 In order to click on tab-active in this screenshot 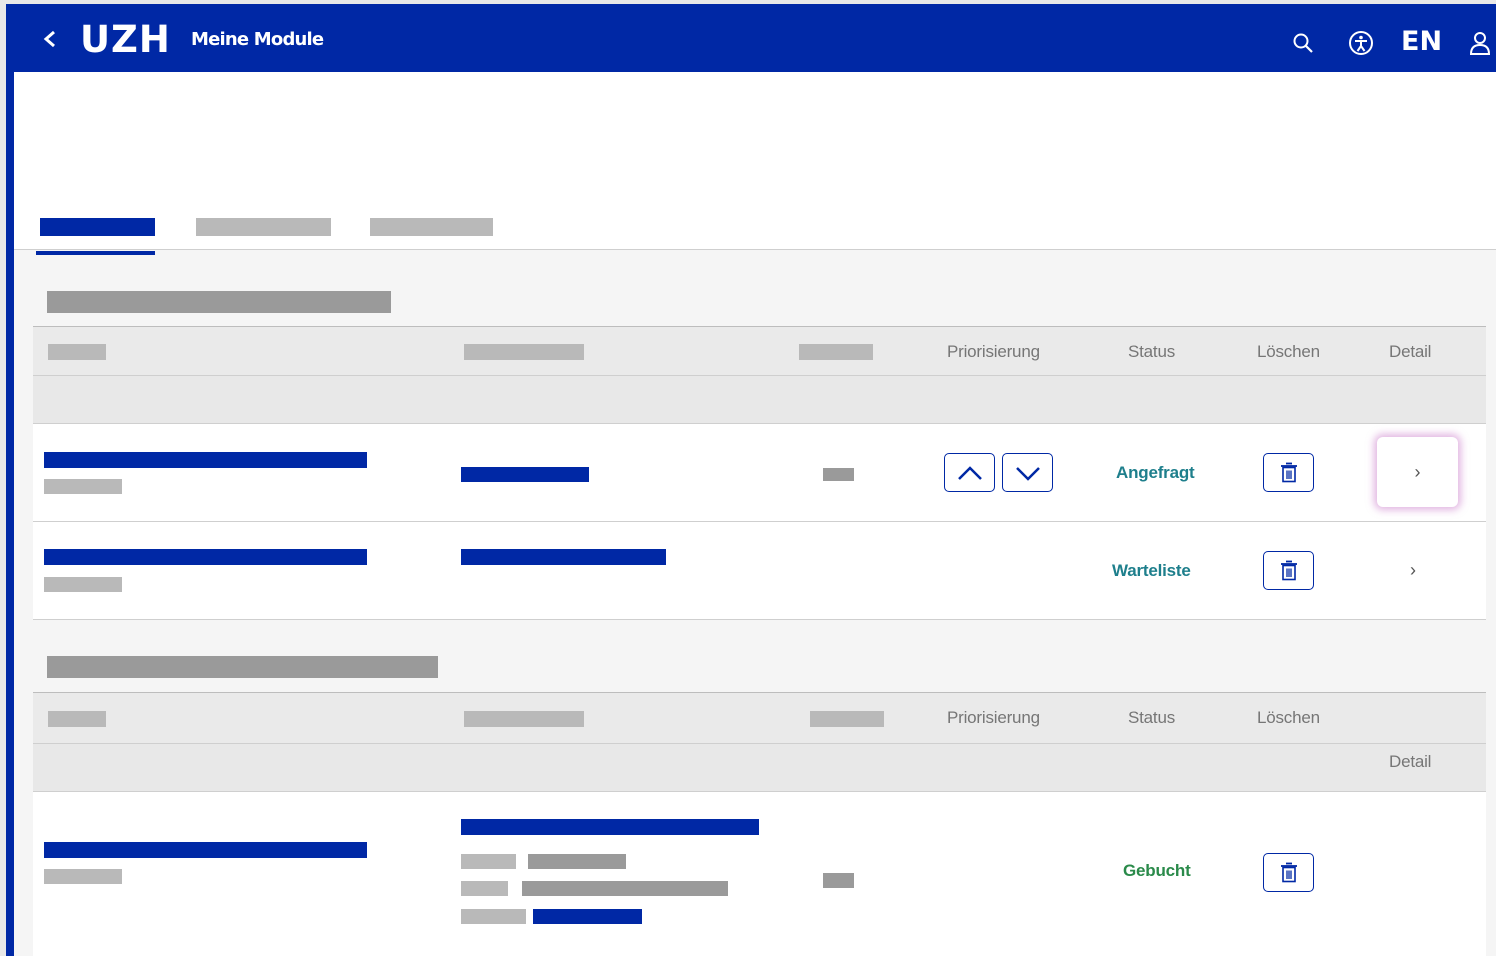, I will do `click(97, 227)`.